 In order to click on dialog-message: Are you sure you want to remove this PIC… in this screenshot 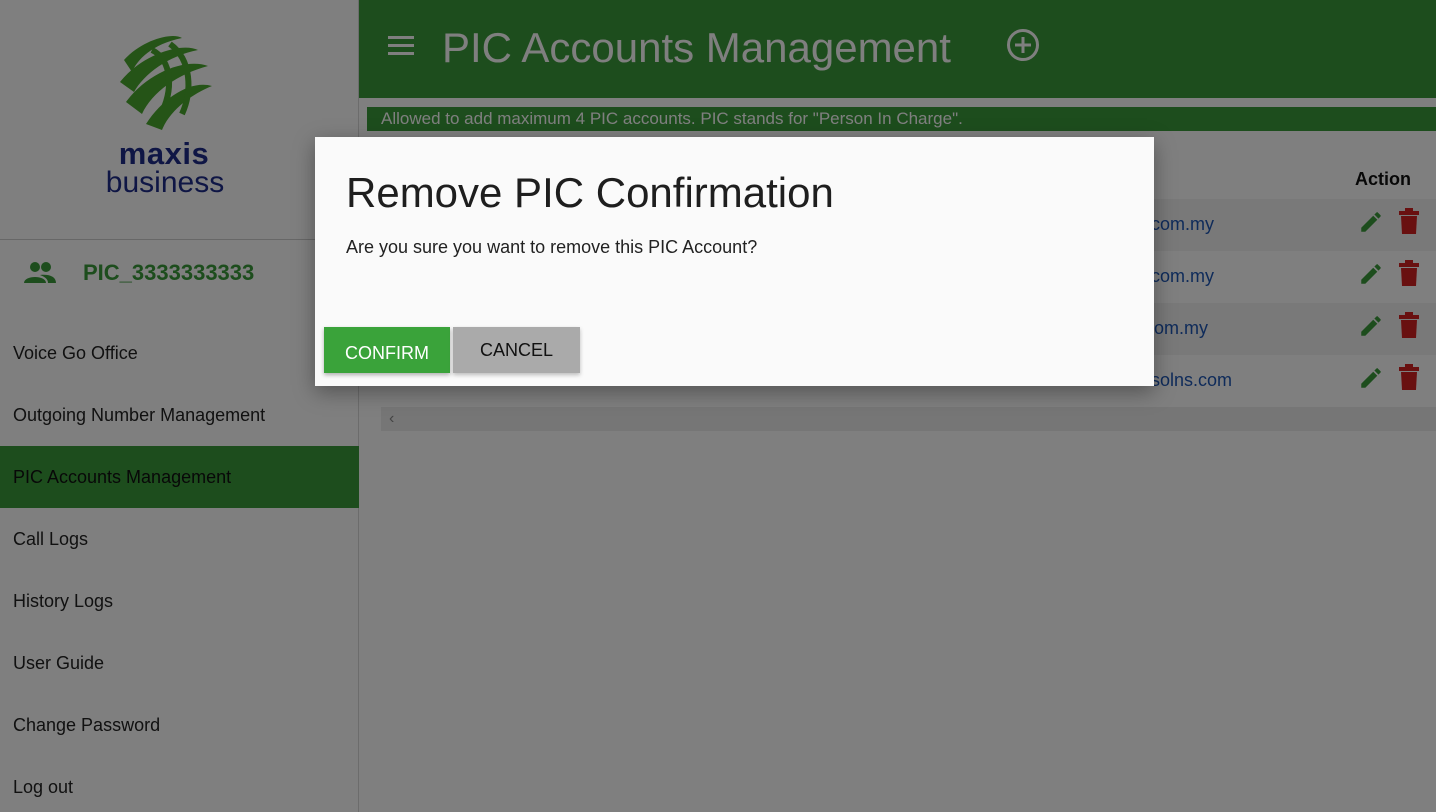, I will do `click(552, 247)`.